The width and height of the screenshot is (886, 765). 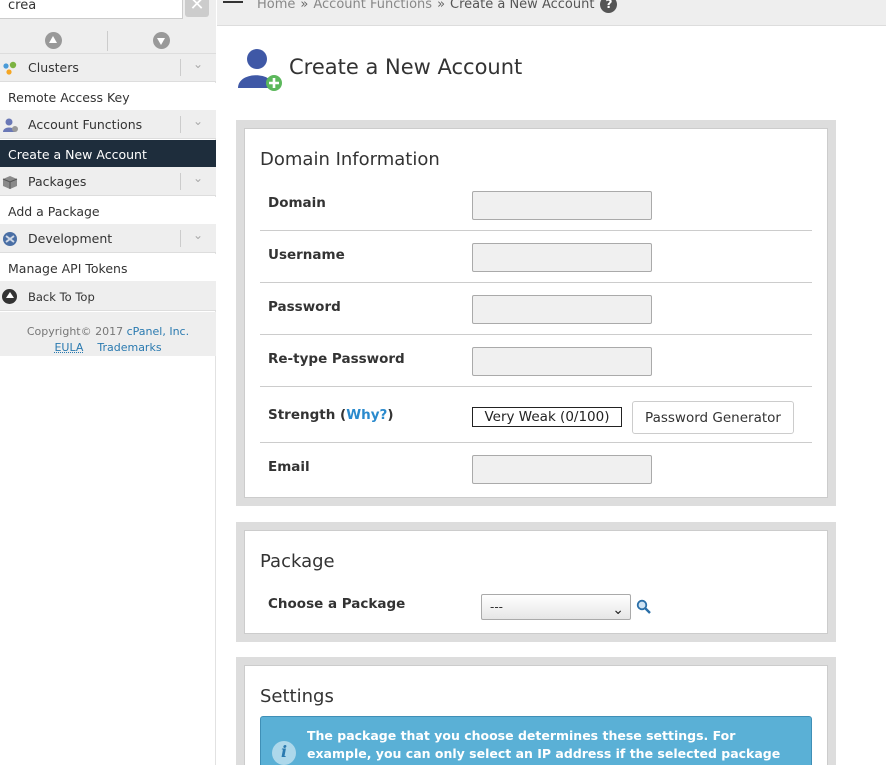 What do you see at coordinates (306, 255) in the screenshot?
I see `username-label: Username` at bounding box center [306, 255].